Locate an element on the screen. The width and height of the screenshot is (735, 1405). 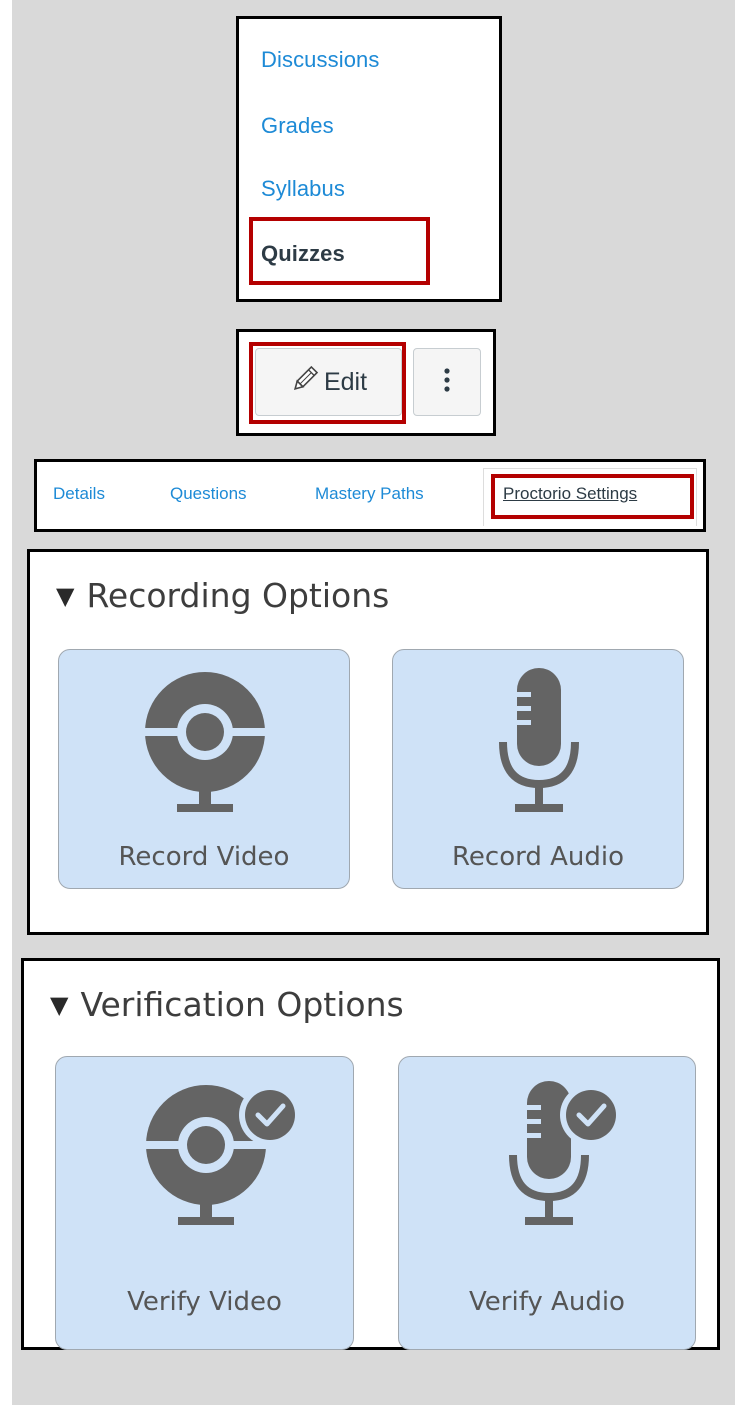
pencil-icon is located at coordinates (305, 382).